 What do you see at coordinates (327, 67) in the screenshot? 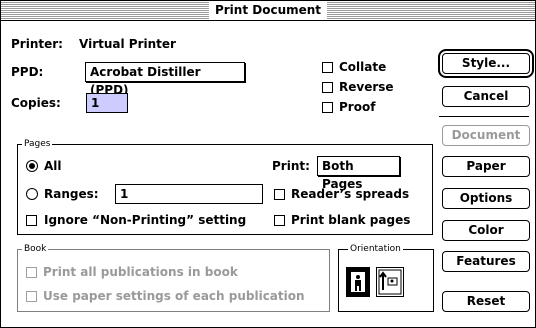
I see `collate-checkbox` at bounding box center [327, 67].